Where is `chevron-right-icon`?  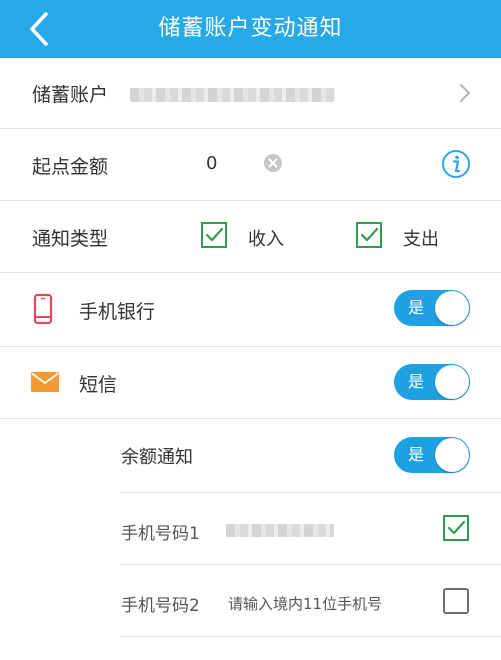 chevron-right-icon is located at coordinates (465, 93).